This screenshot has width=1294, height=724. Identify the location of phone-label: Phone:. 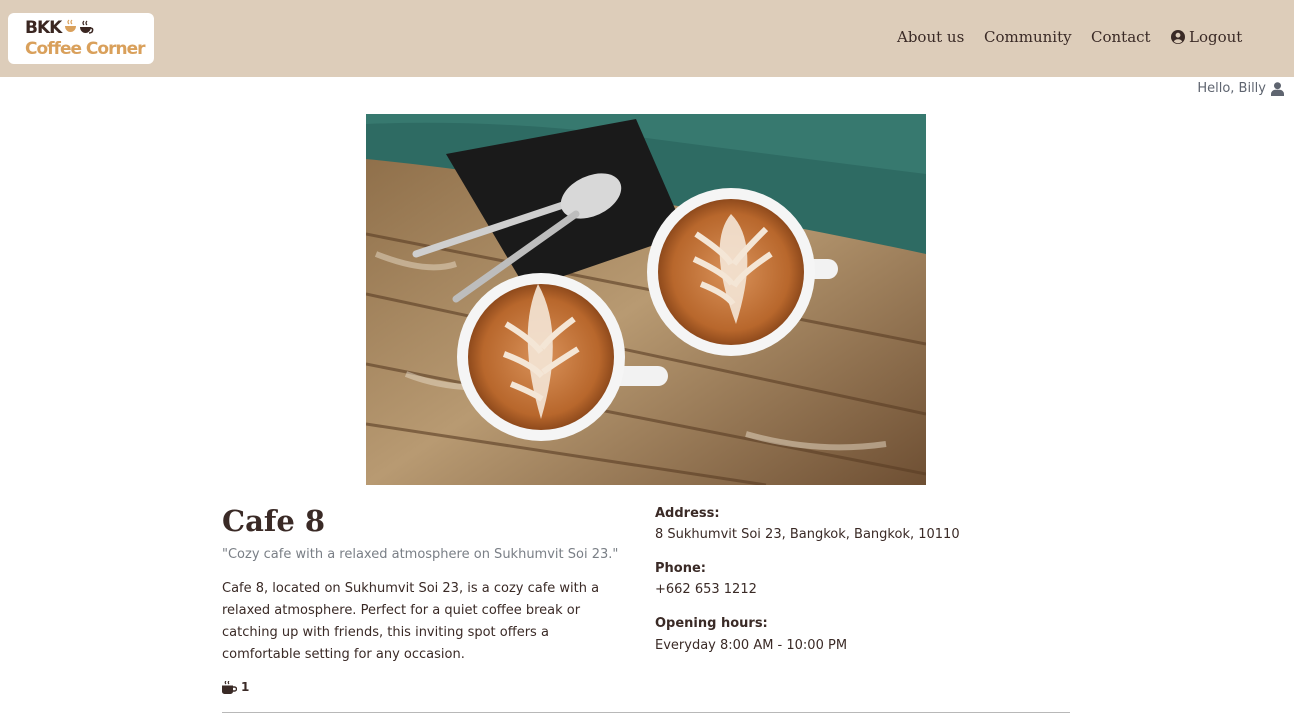
(680, 568).